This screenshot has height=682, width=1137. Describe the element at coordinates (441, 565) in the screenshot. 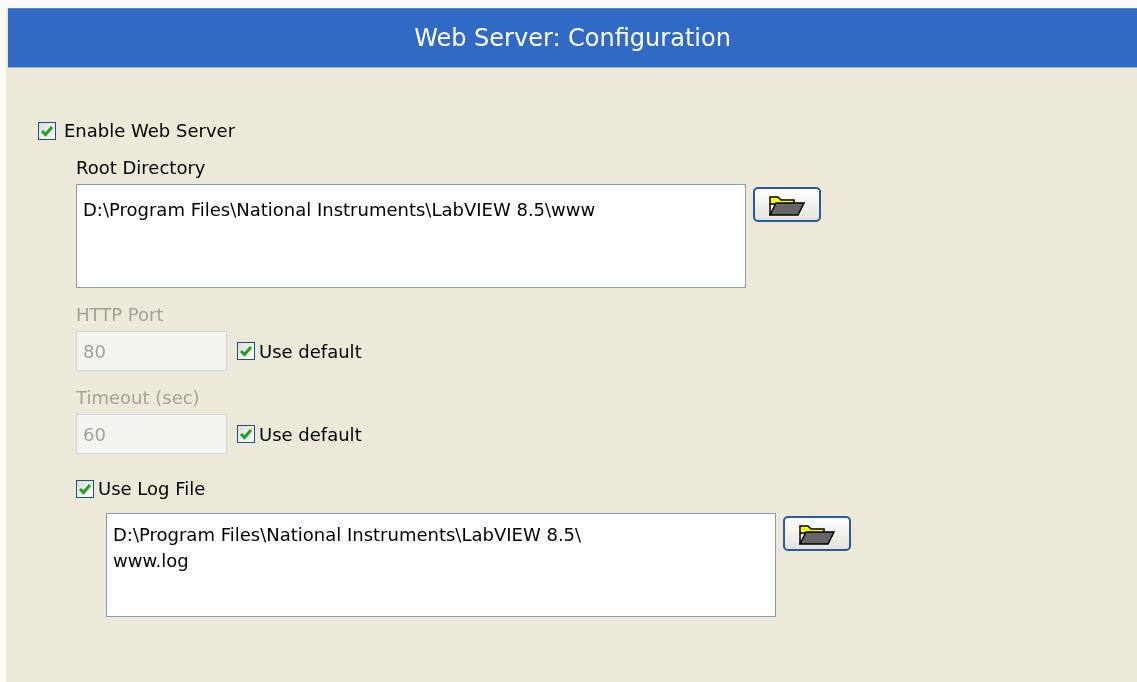

I see `path-field: D:\Program Files\National Instruments\LabVIEW 8.5\ www.log` at that location.